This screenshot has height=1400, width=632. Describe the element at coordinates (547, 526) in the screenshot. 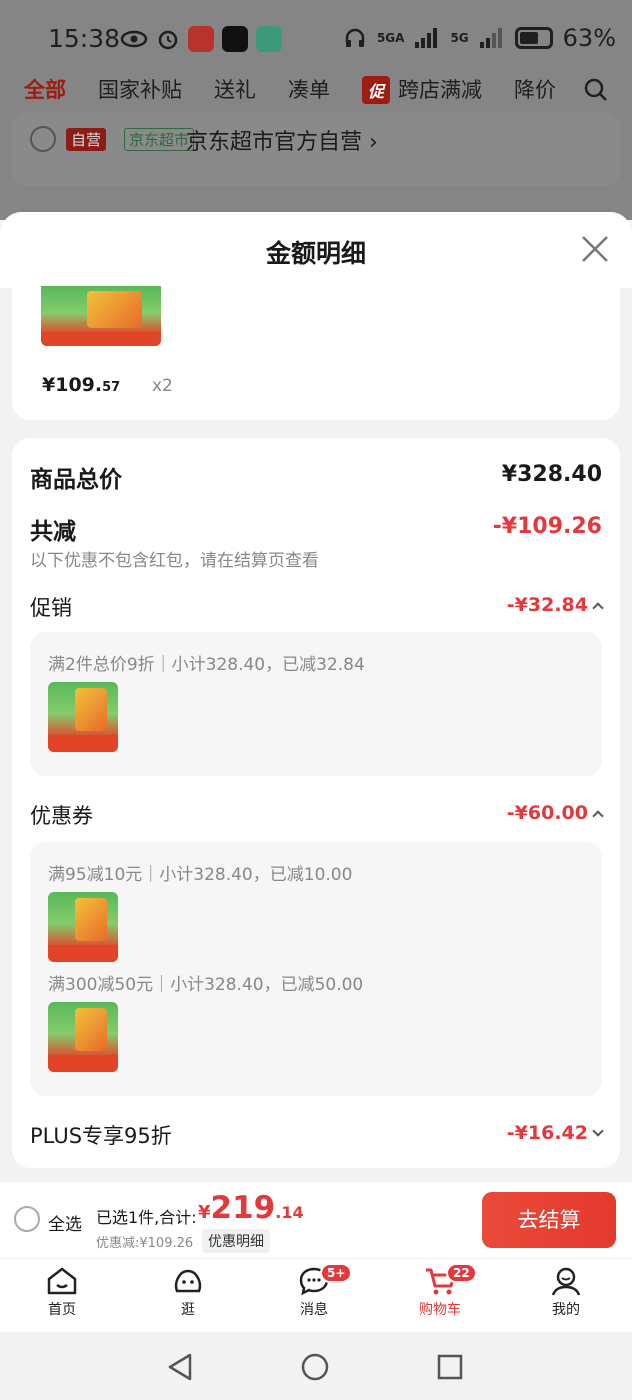

I see `reduce-value: -¥109.26` at that location.